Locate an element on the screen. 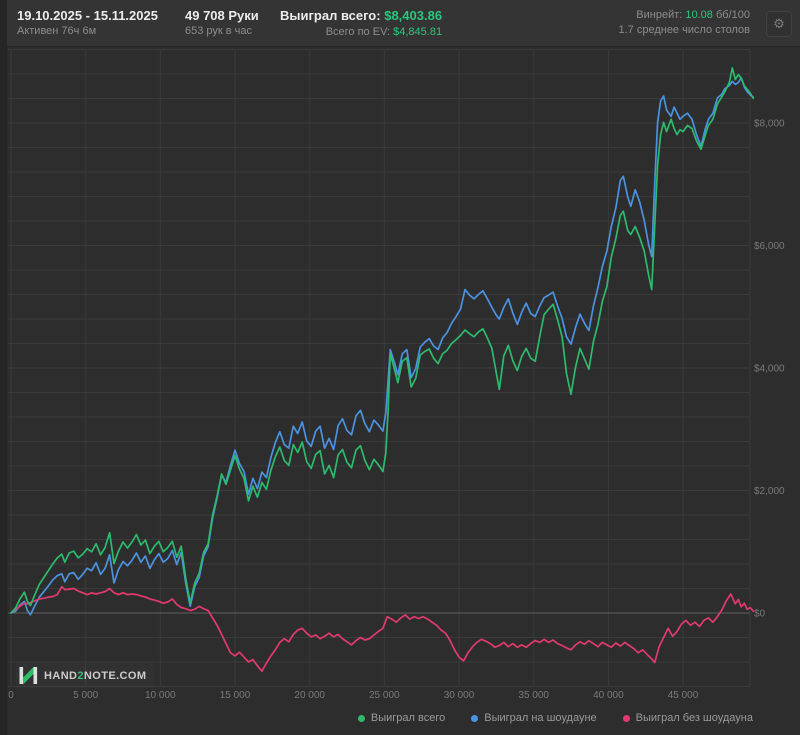 This screenshot has width=800, height=735. legend-item-won-non-showdown: Выиграл без шоудауна is located at coordinates (687, 718).